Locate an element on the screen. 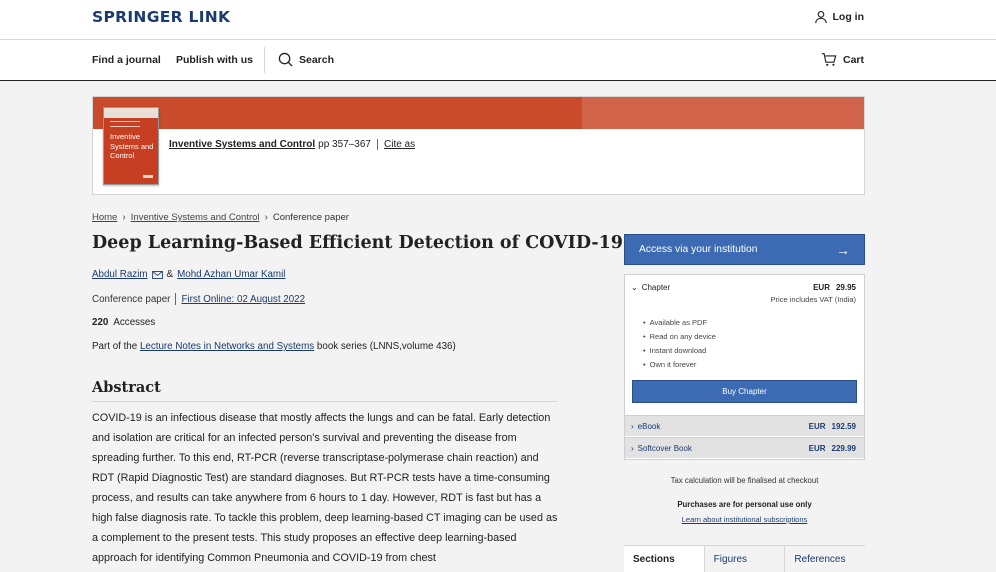 This screenshot has width=996, height=572. search-label: Search is located at coordinates (317, 59).